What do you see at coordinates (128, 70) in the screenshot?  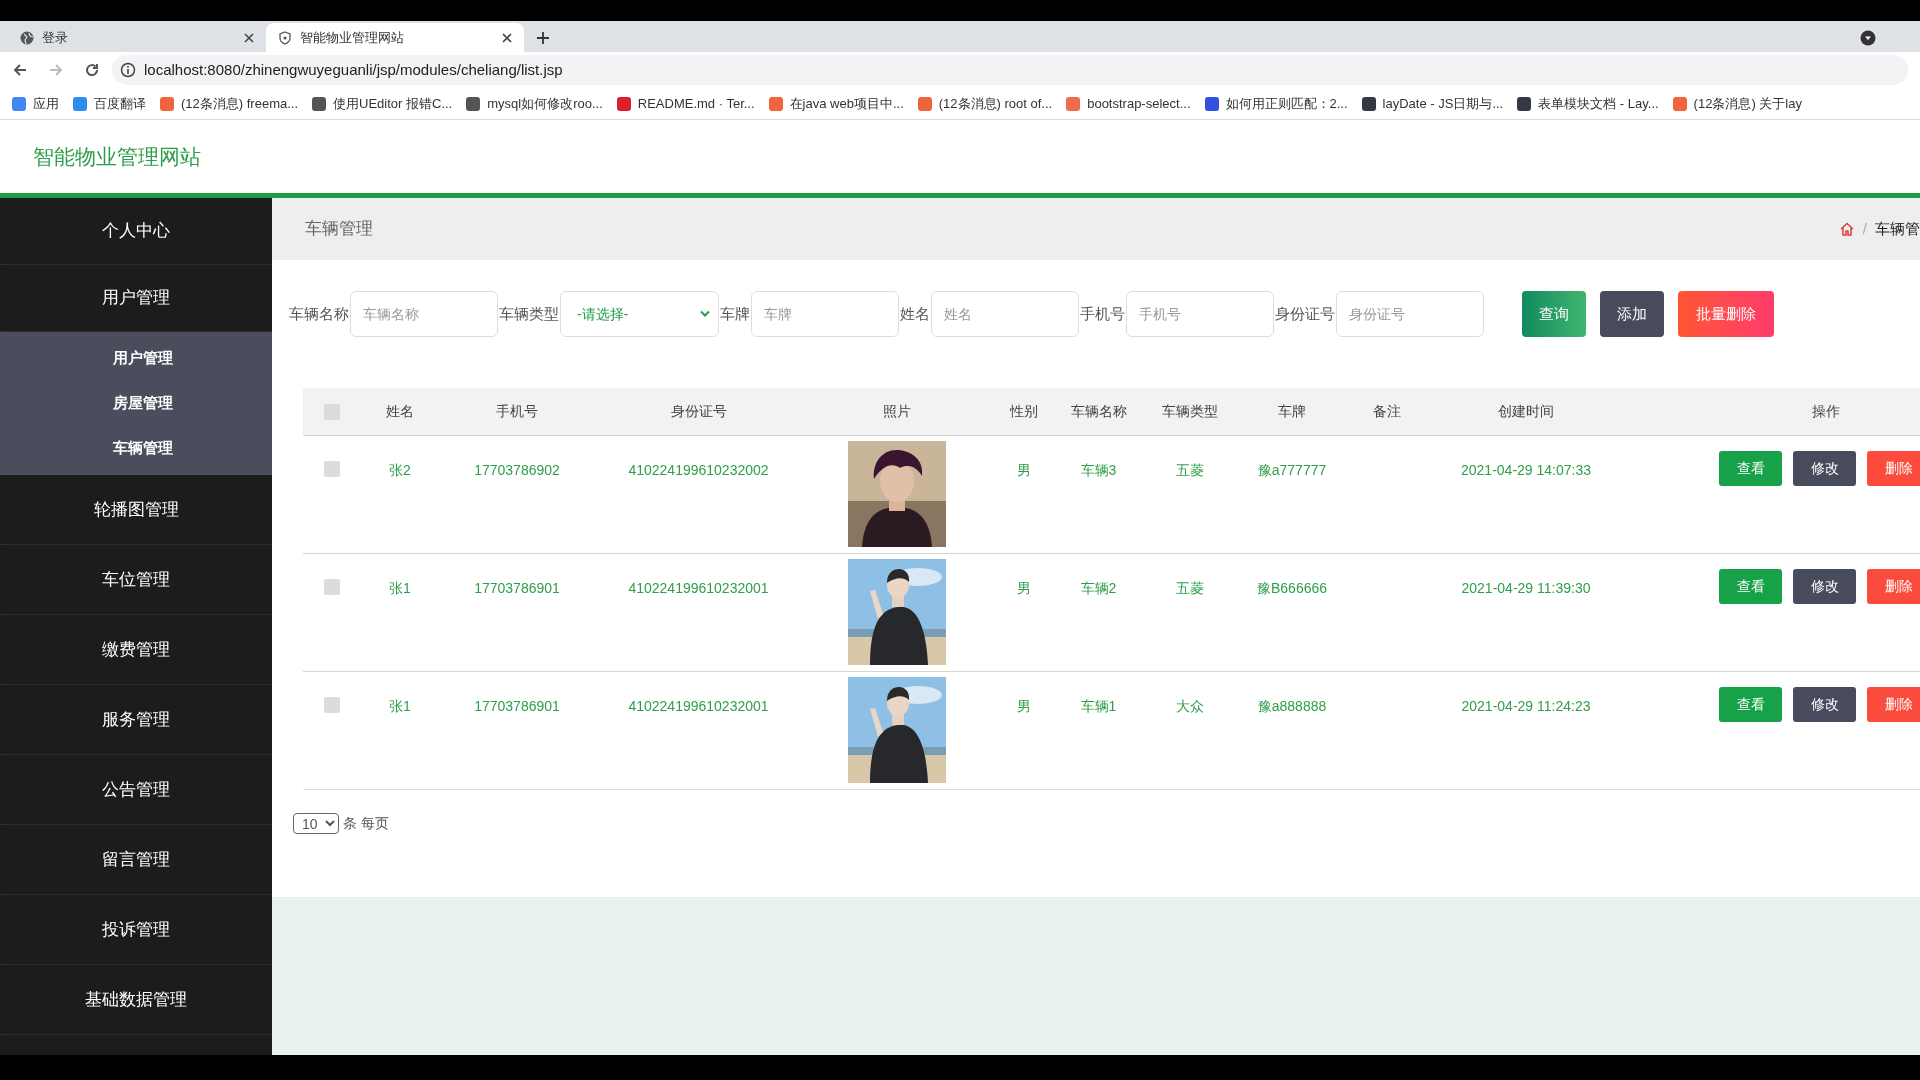 I see `info-icon` at bounding box center [128, 70].